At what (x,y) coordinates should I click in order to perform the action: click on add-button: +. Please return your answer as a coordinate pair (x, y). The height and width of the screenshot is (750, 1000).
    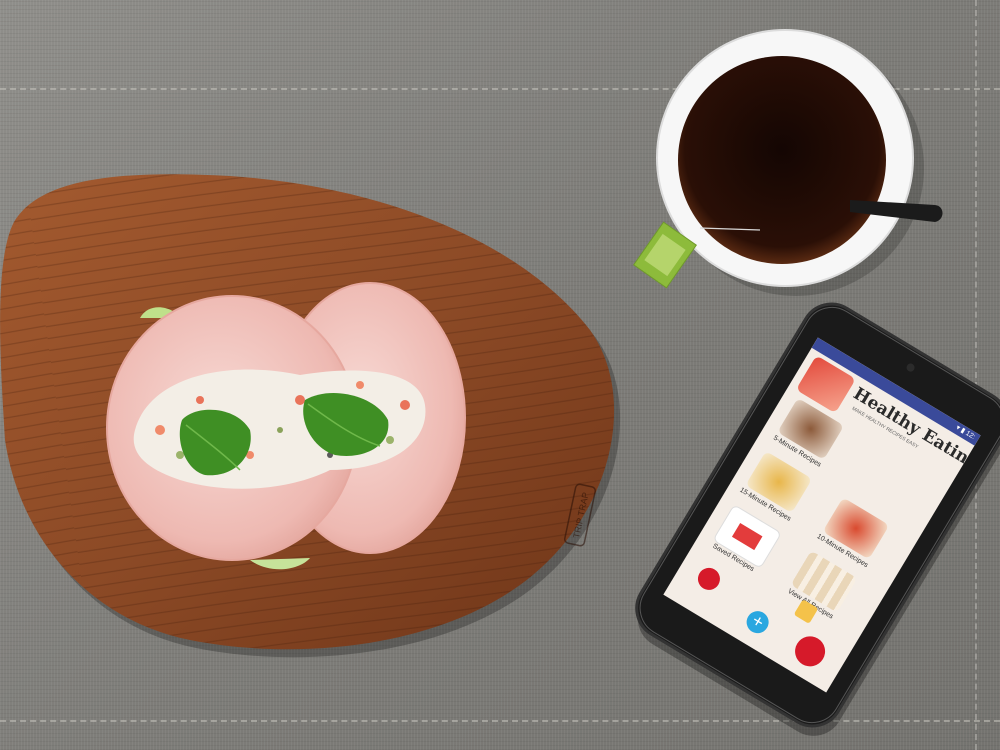
    Looking at the image, I should click on (757, 622).